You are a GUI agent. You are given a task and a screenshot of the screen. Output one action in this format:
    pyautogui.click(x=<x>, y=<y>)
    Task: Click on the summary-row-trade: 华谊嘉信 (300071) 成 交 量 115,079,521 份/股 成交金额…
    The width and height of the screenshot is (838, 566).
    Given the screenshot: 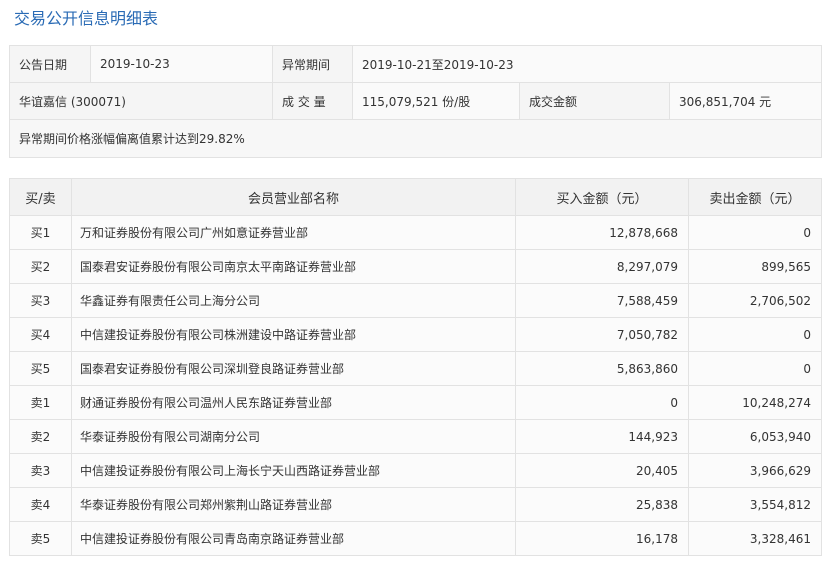 What is the action you would take?
    pyautogui.click(x=415, y=101)
    